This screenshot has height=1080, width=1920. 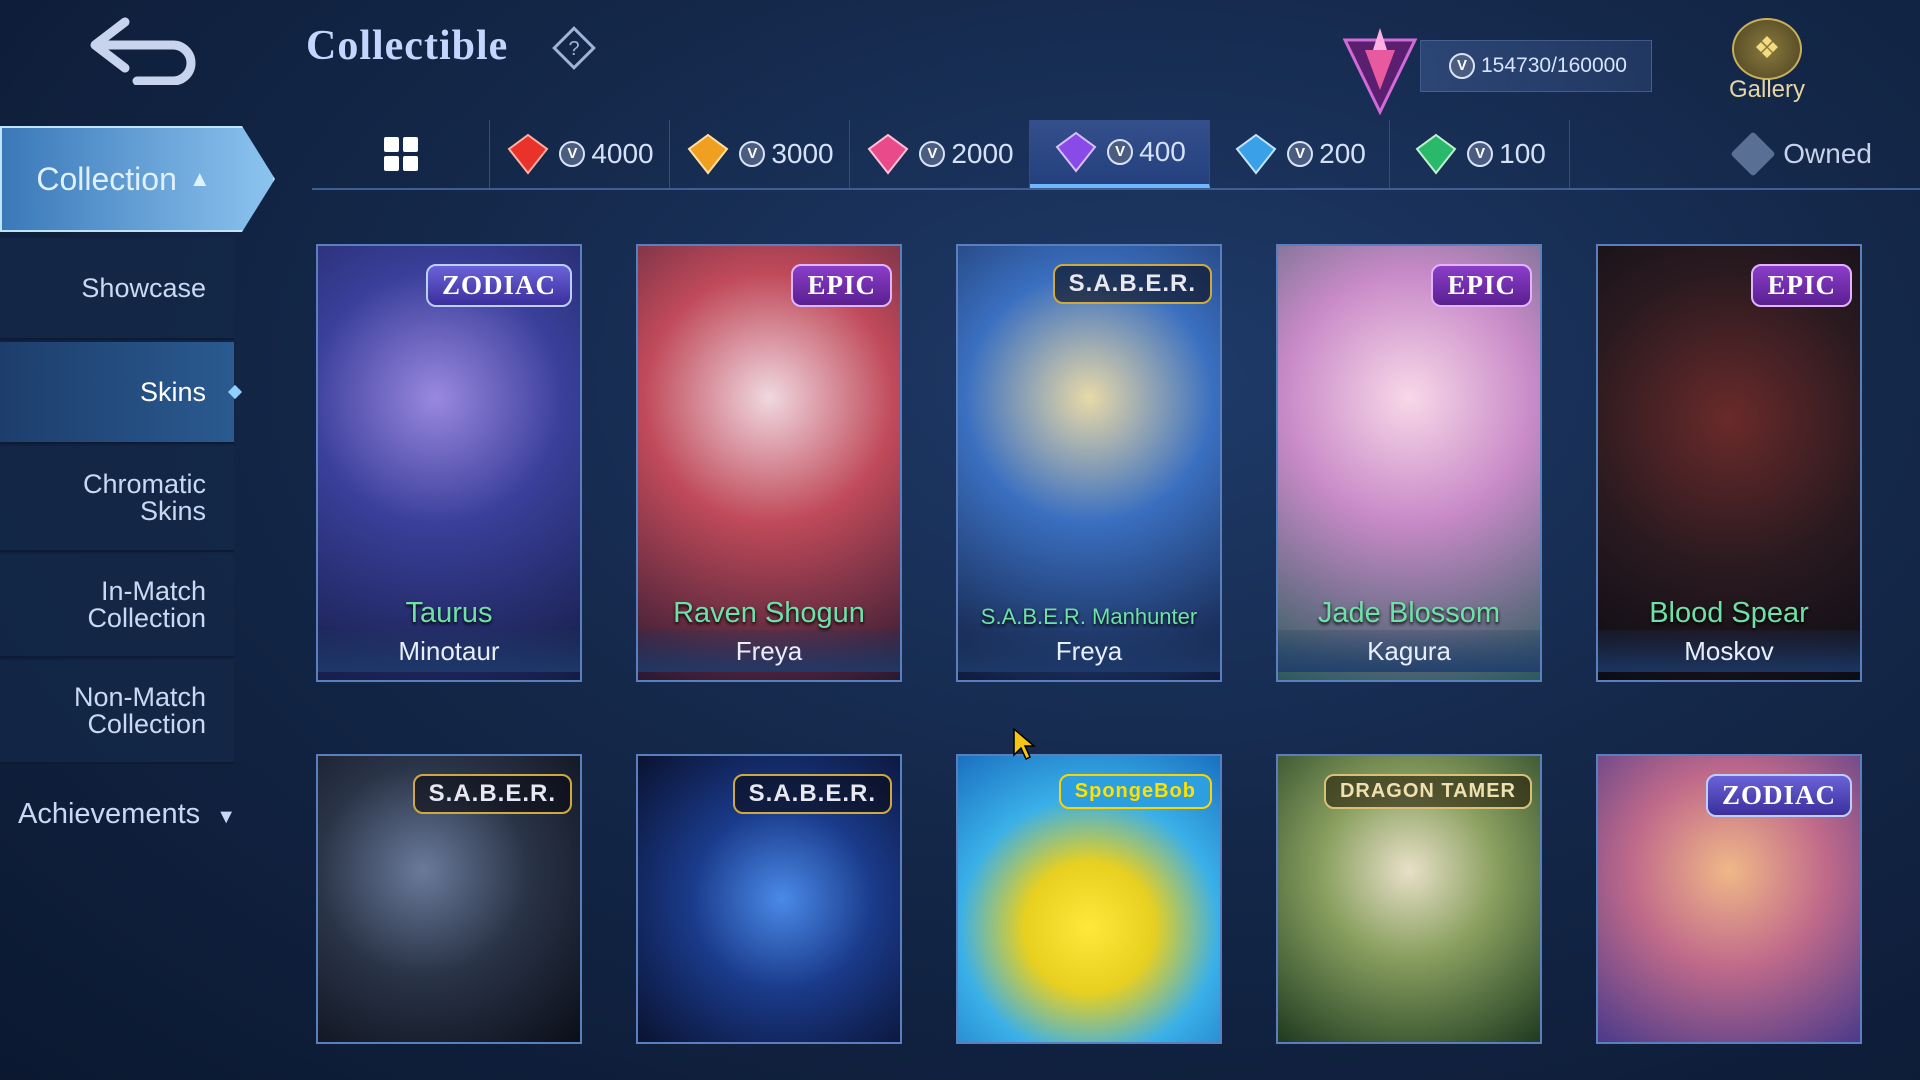 What do you see at coordinates (1025, 744) in the screenshot?
I see `mouse-cursor-icon` at bounding box center [1025, 744].